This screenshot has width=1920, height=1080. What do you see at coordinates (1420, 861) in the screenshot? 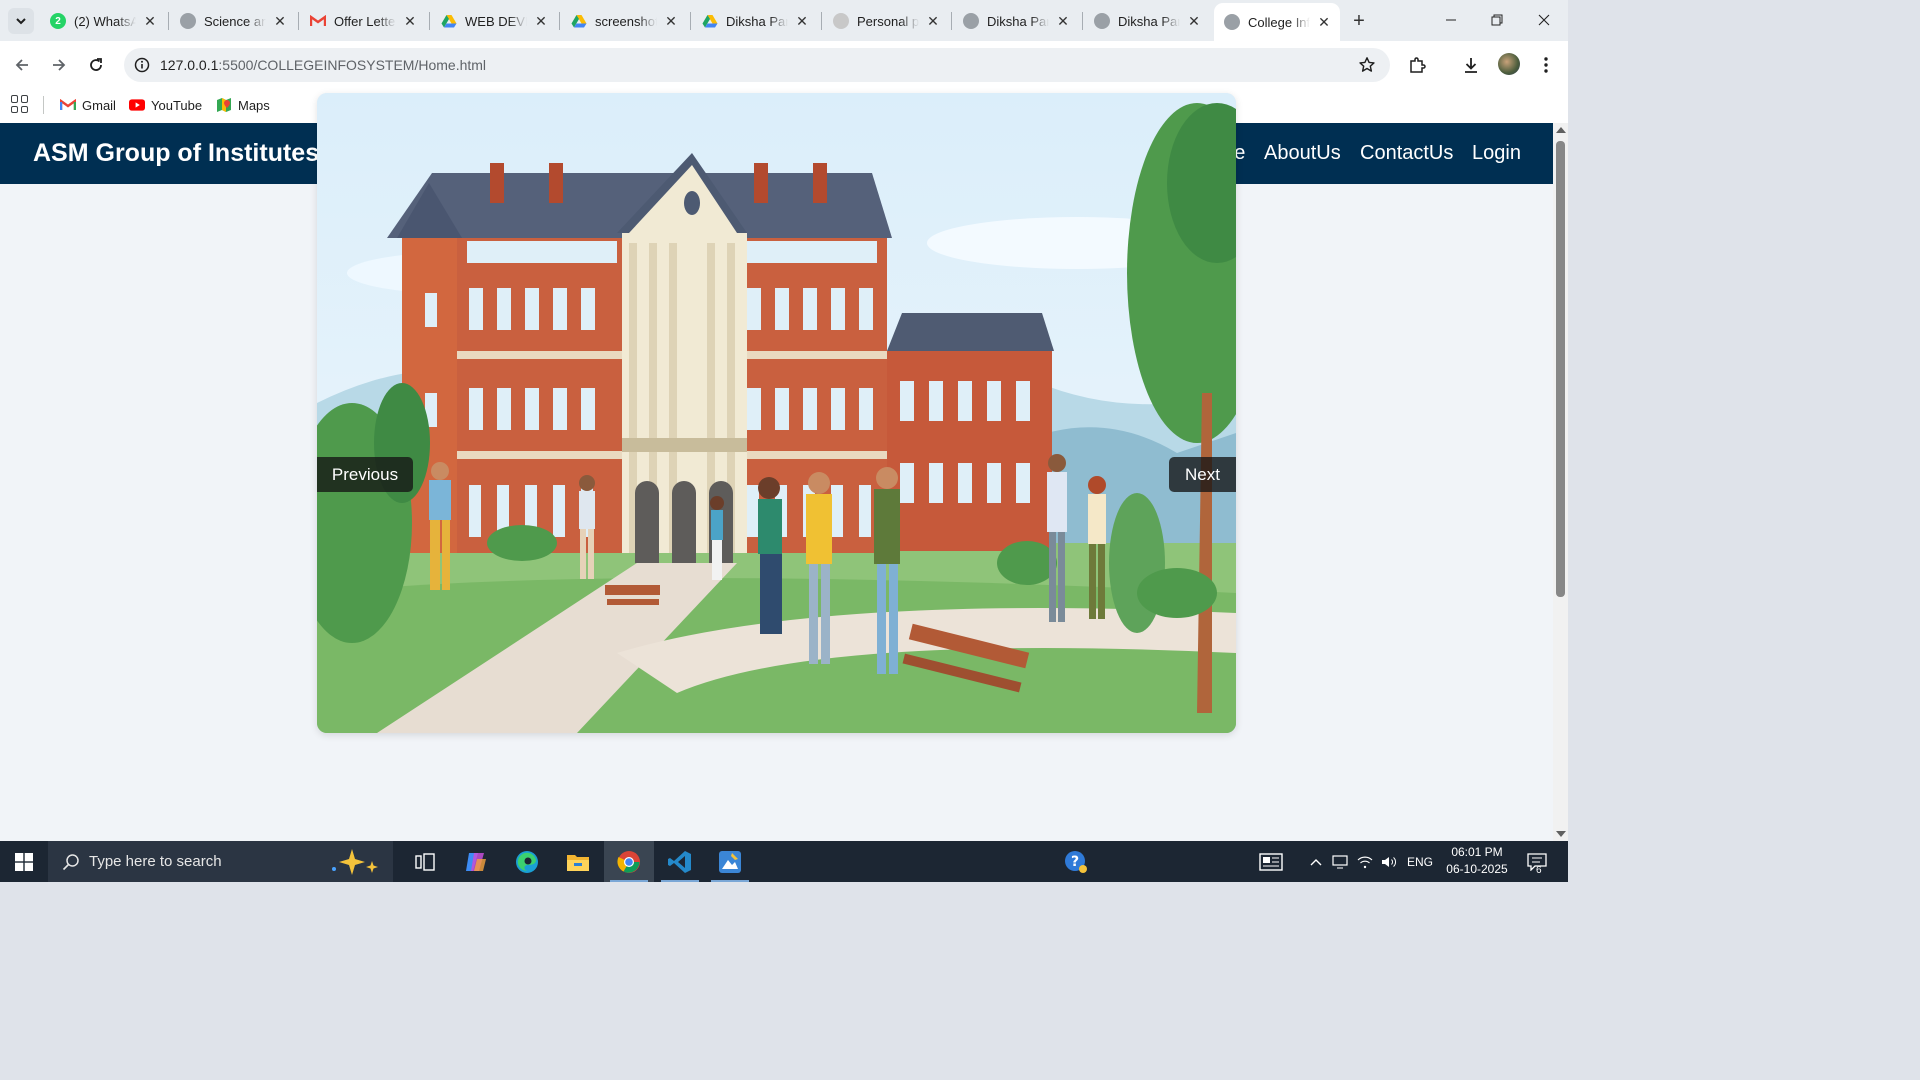
I see `input-language: ENG` at bounding box center [1420, 861].